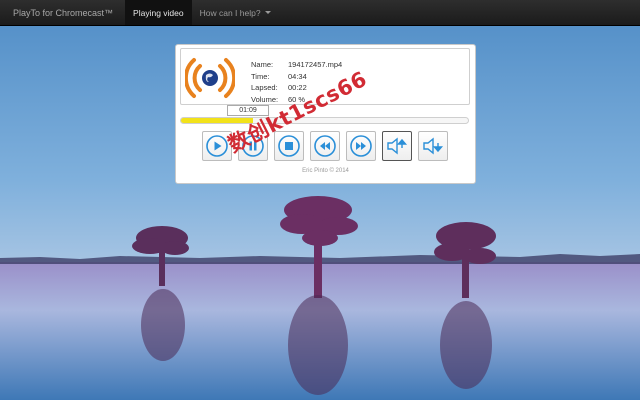 This screenshot has height=400, width=640. I want to click on volume-down-button, so click(433, 146).